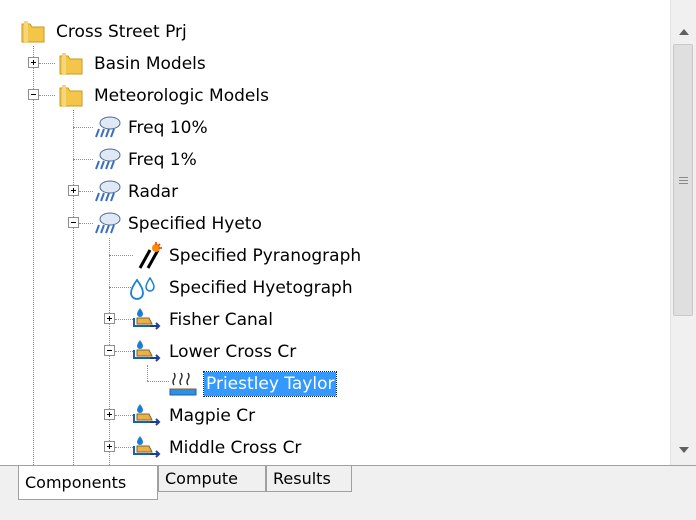 This screenshot has width=696, height=520. I want to click on scroll-thumb, so click(683, 180).